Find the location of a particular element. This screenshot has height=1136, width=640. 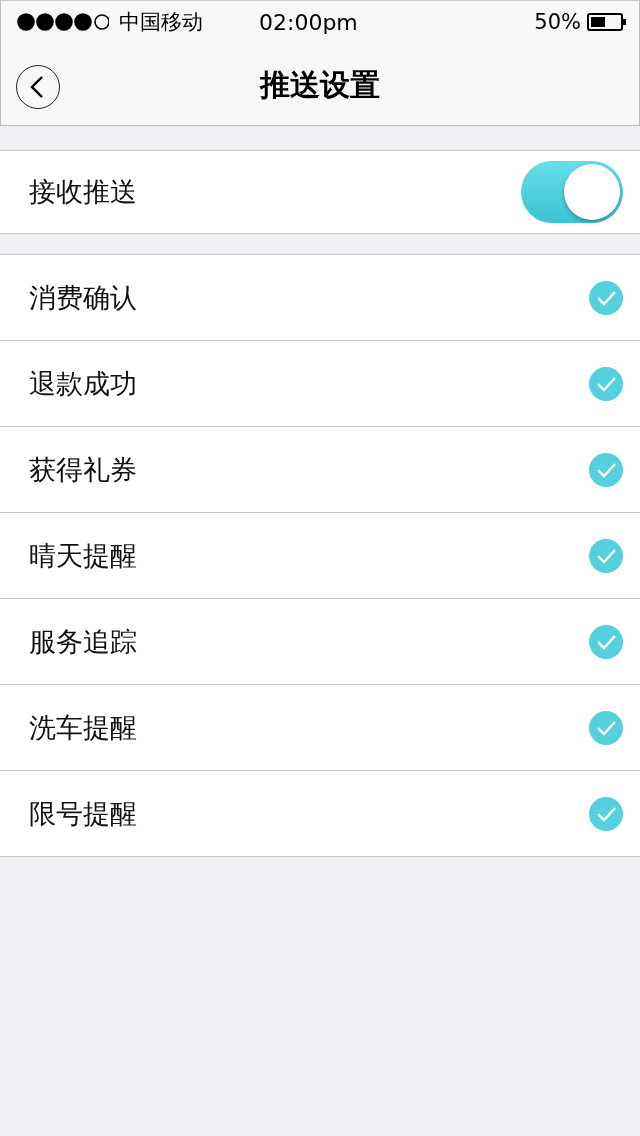

row-label: 服务追踪 is located at coordinates (83, 641).